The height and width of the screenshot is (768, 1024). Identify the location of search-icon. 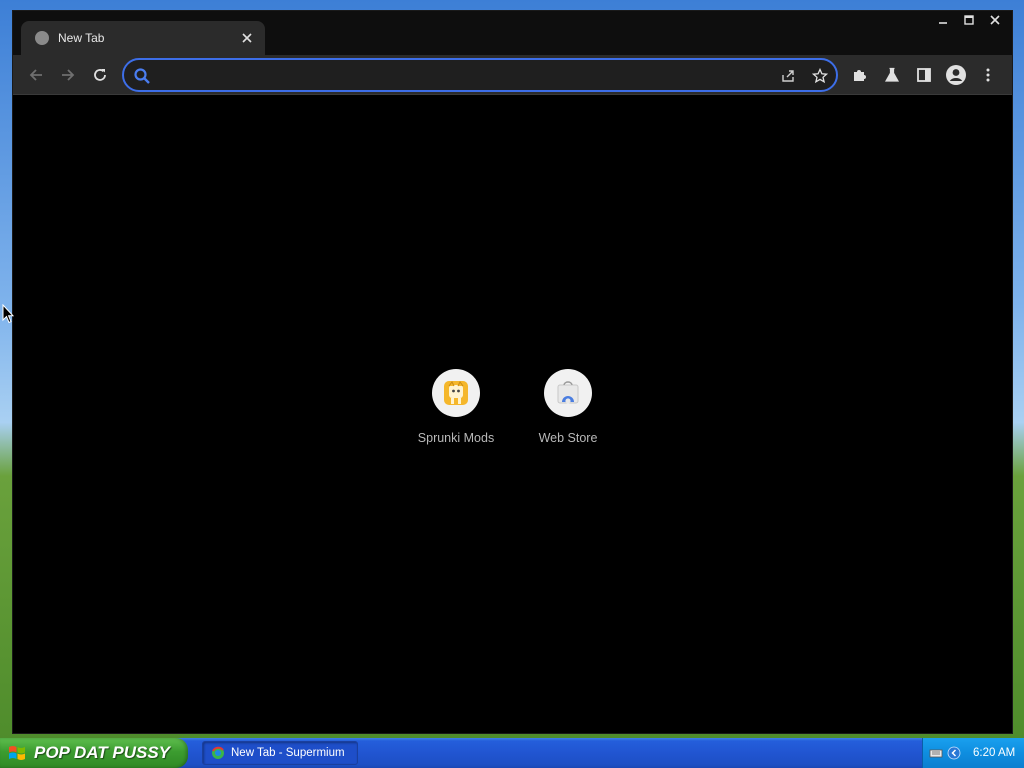
(142, 76).